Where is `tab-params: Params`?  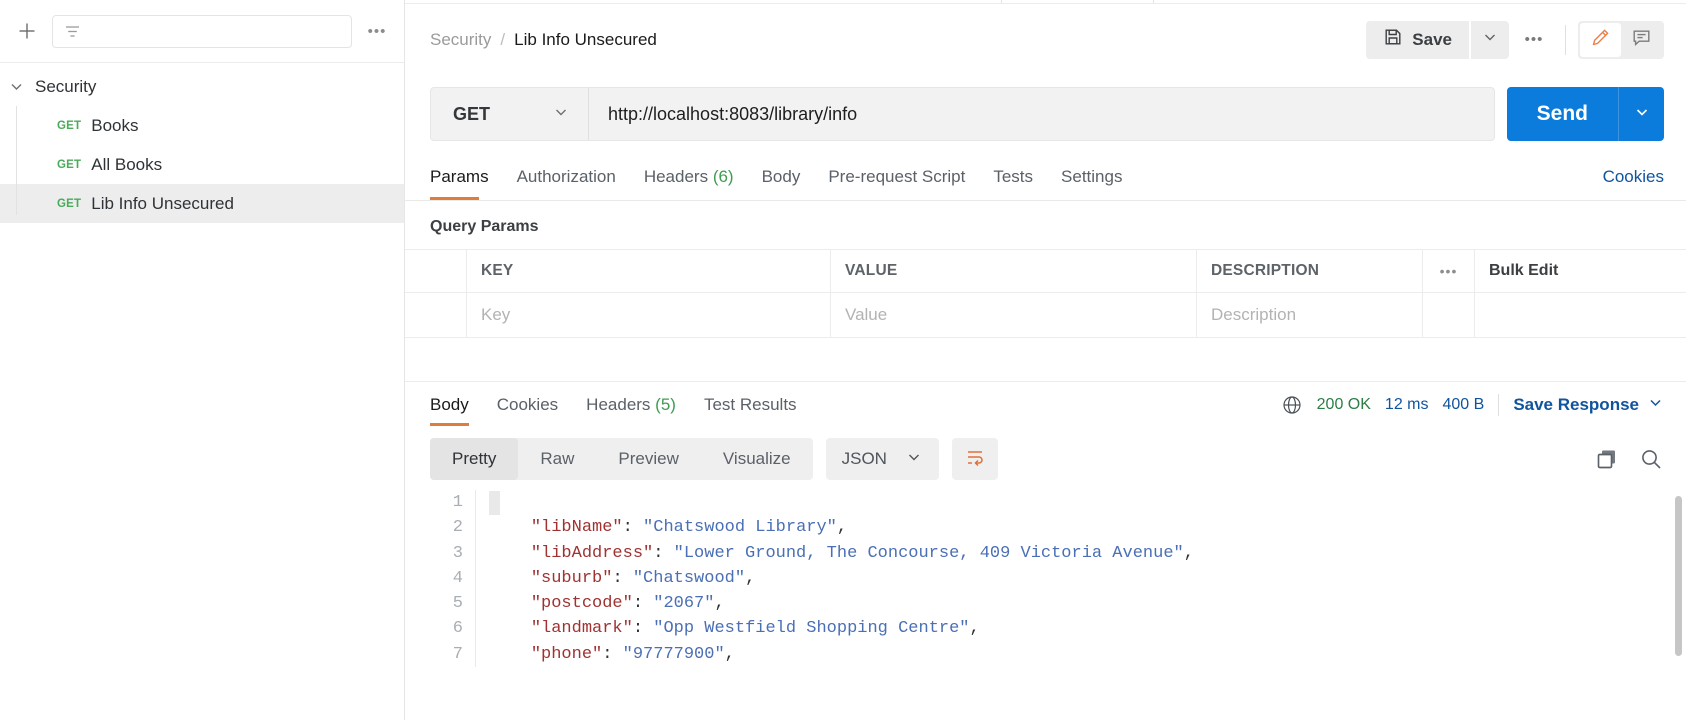
tab-params: Params is located at coordinates (466, 183).